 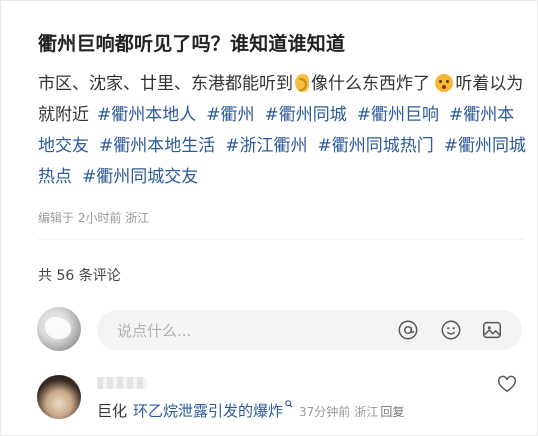 I want to click on at-icon, so click(x=408, y=330).